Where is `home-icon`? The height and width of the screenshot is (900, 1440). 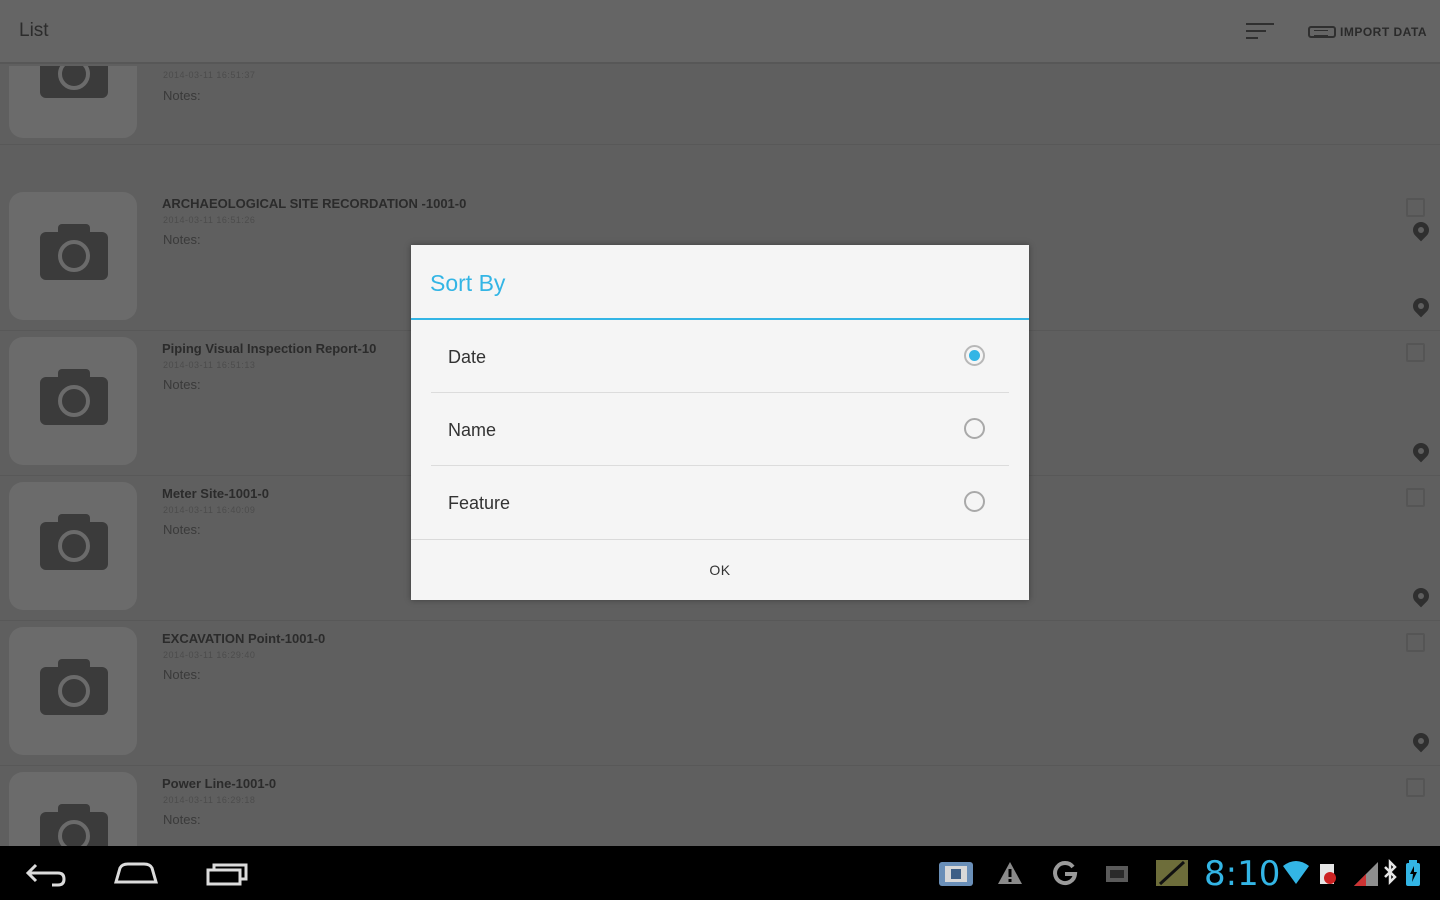 home-icon is located at coordinates (136, 873).